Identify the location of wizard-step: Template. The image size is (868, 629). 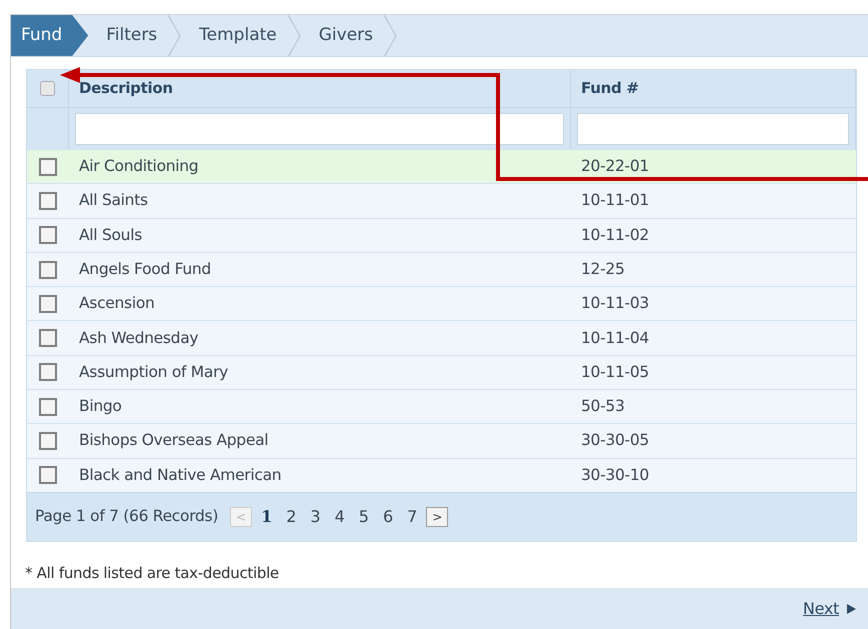
(234, 35).